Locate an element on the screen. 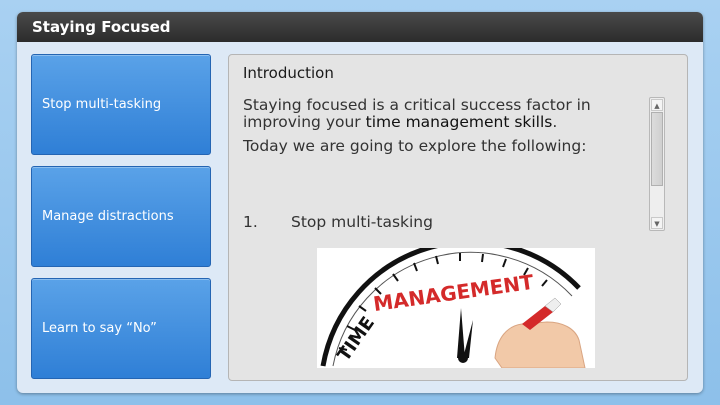 The image size is (720, 405). scroll-up-arrow-icon: ▲ is located at coordinates (657, 105).